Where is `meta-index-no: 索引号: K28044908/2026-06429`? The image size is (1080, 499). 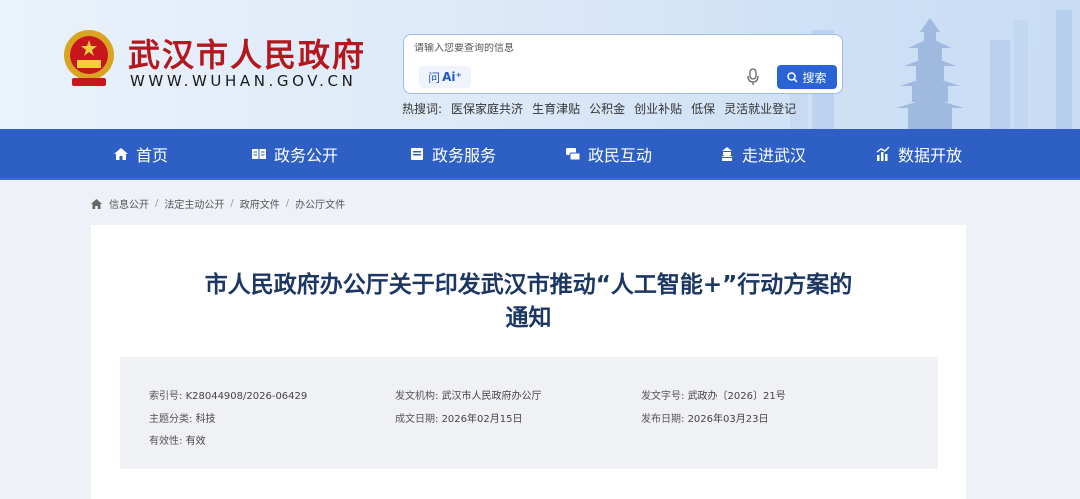
meta-index-no: 索引号: K28044908/2026-06429 is located at coordinates (228, 394).